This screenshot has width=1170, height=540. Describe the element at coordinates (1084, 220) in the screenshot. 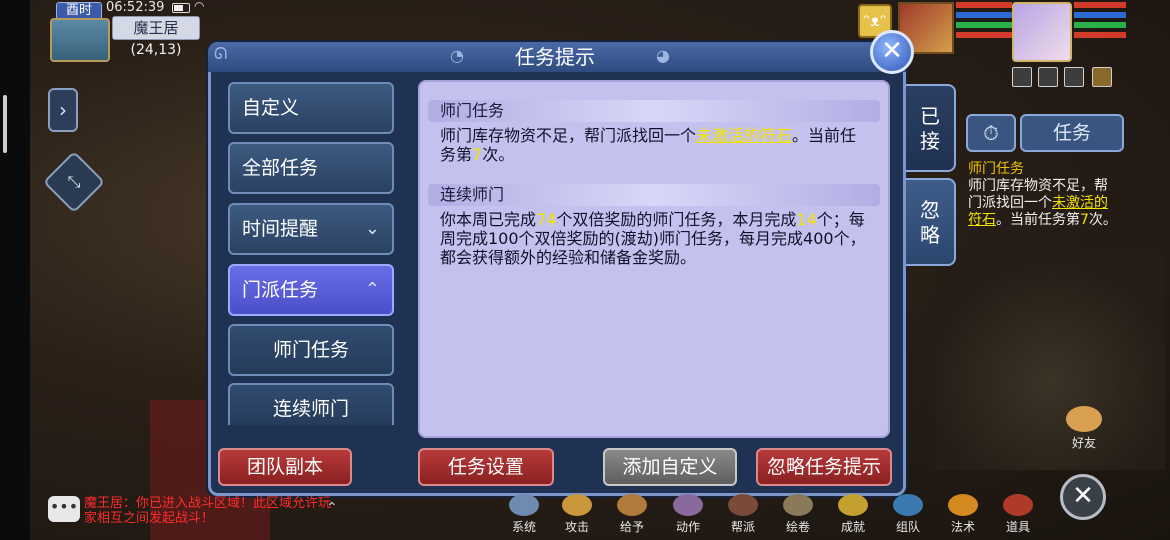

I see `tracker-count: 7` at that location.